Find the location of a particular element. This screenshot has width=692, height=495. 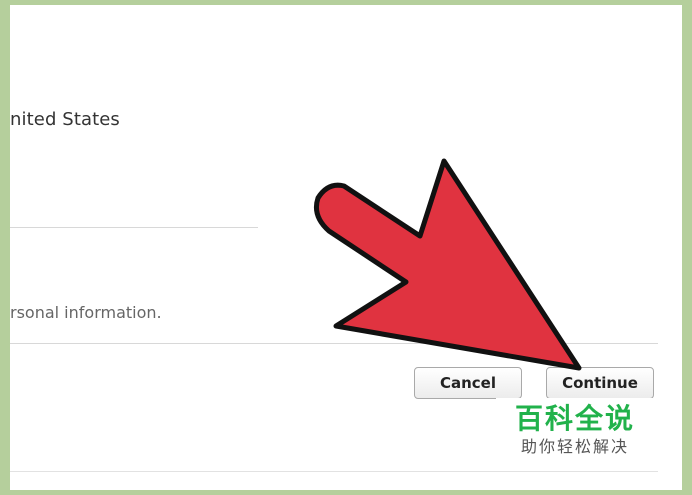

watermark: 百科全说 助你轻松解决 is located at coordinates (575, 433).